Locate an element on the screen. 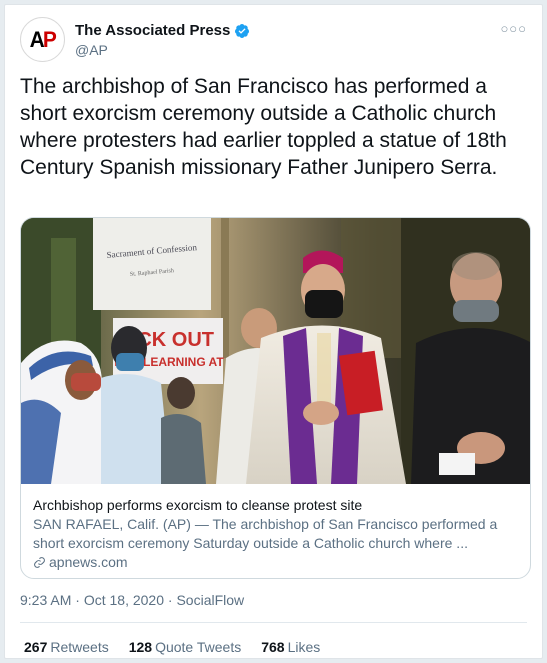 The image size is (547, 663). likes-count: 768 is located at coordinates (273, 647).